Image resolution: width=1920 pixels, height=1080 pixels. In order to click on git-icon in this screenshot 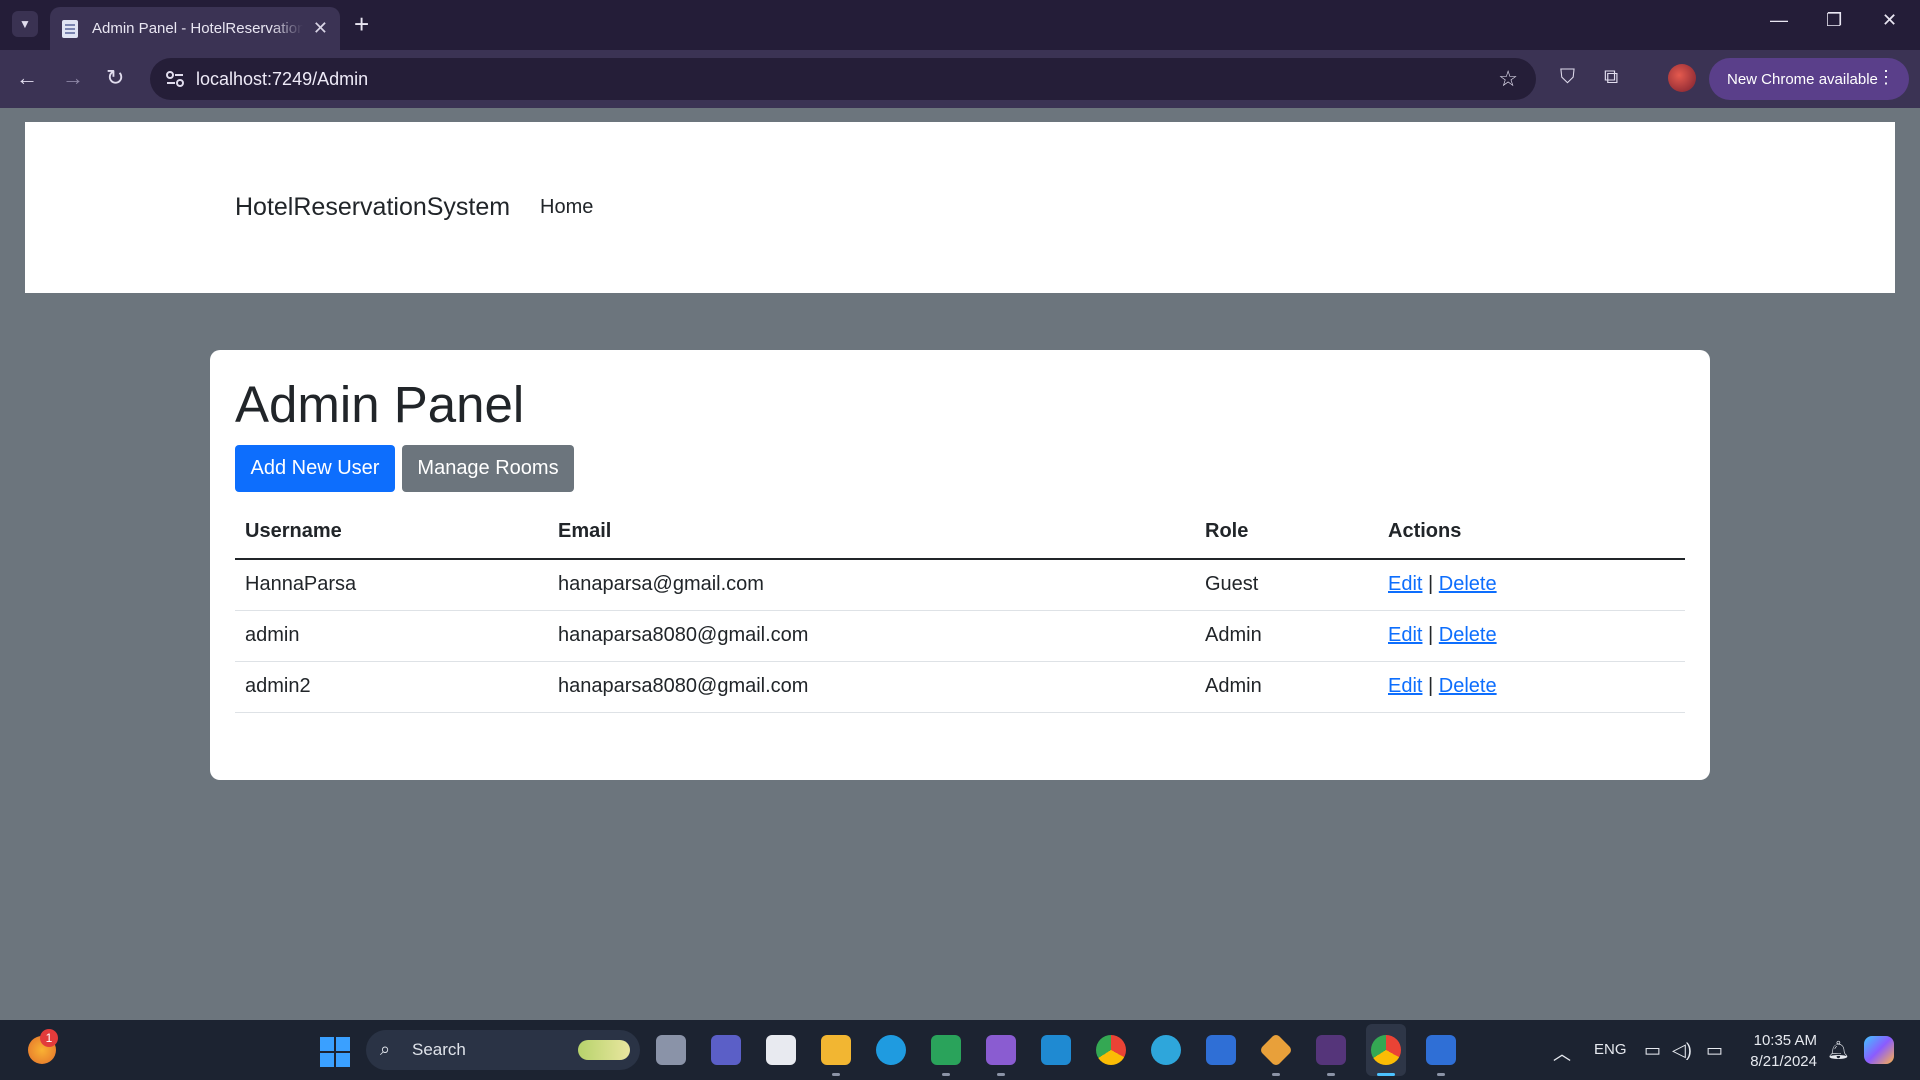, I will do `click(1276, 1050)`.